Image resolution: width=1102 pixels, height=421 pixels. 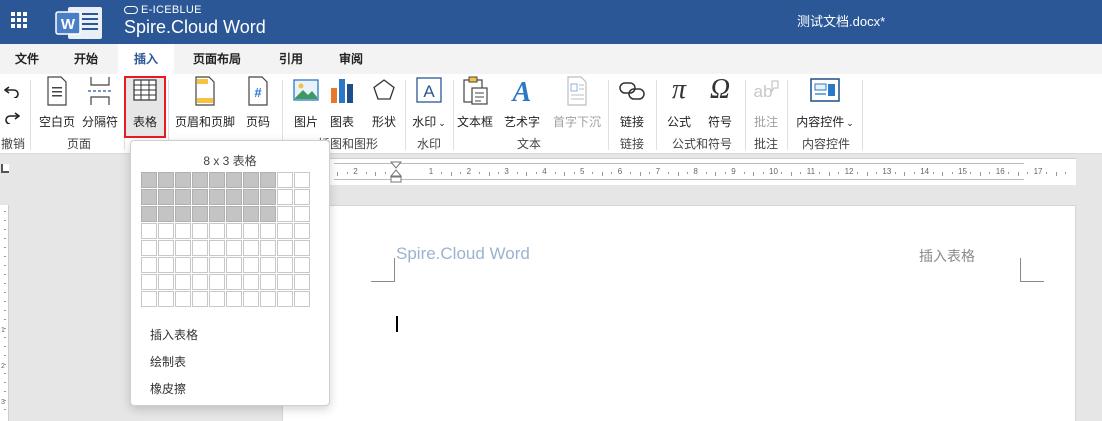 What do you see at coordinates (632, 103) in the screenshot?
I see `link-button: 链接` at bounding box center [632, 103].